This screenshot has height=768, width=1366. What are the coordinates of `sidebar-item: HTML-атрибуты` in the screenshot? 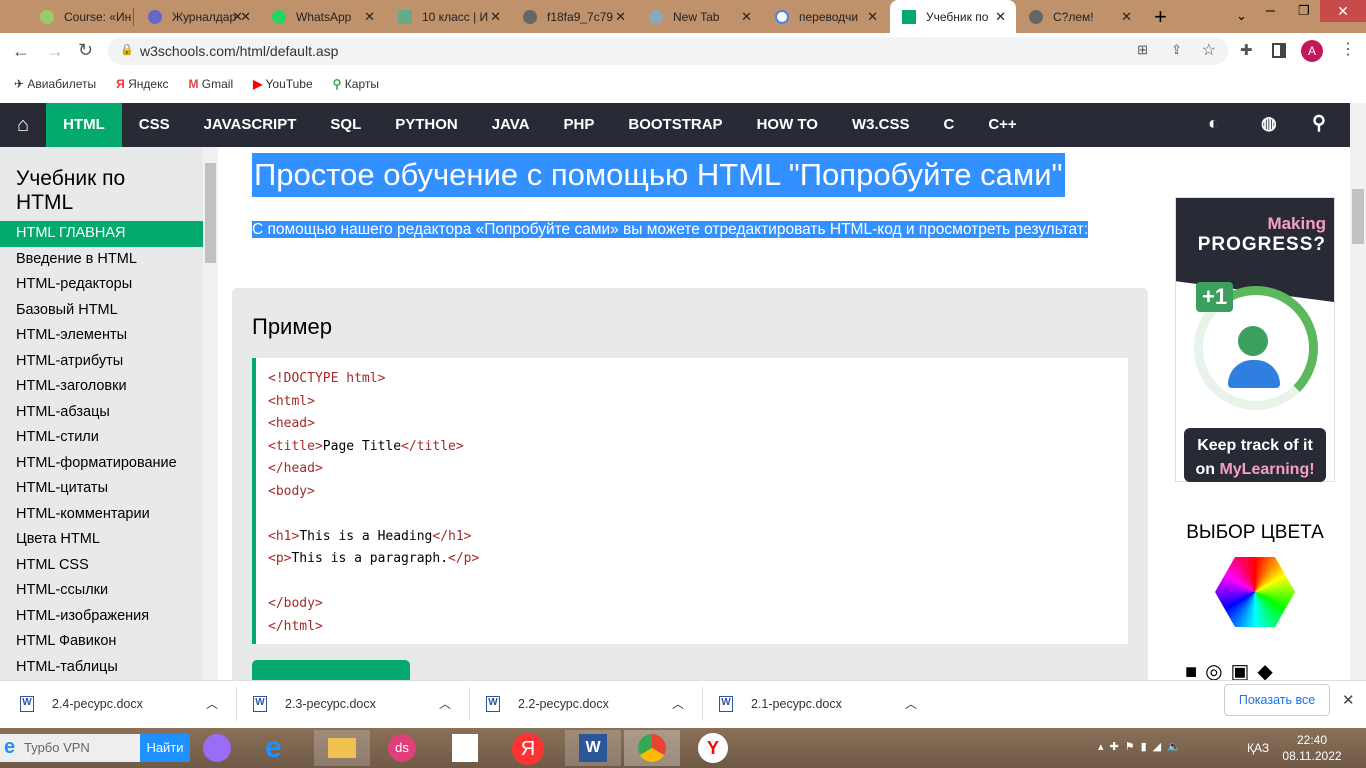 It's located at (101, 362).